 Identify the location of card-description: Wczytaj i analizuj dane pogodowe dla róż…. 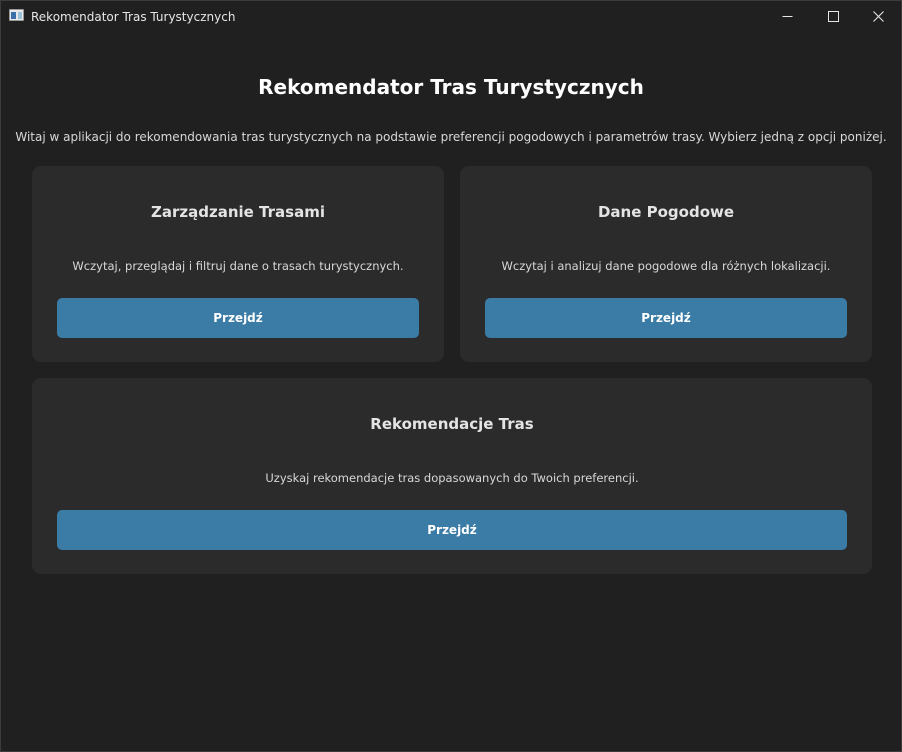
(666, 266).